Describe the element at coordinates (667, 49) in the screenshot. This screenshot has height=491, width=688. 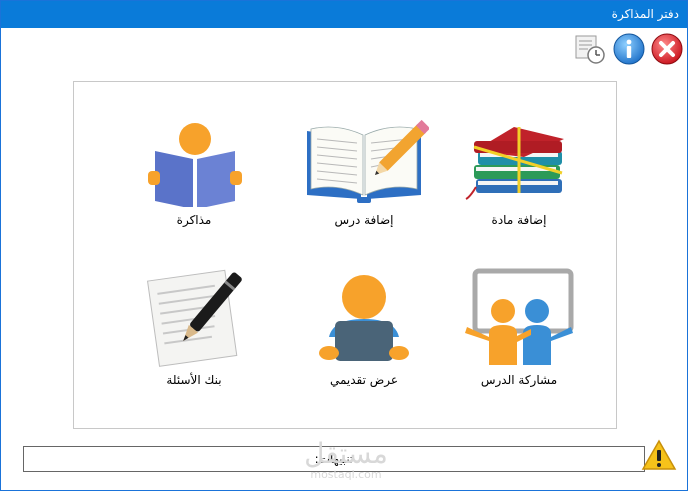
I see `close-icon` at that location.